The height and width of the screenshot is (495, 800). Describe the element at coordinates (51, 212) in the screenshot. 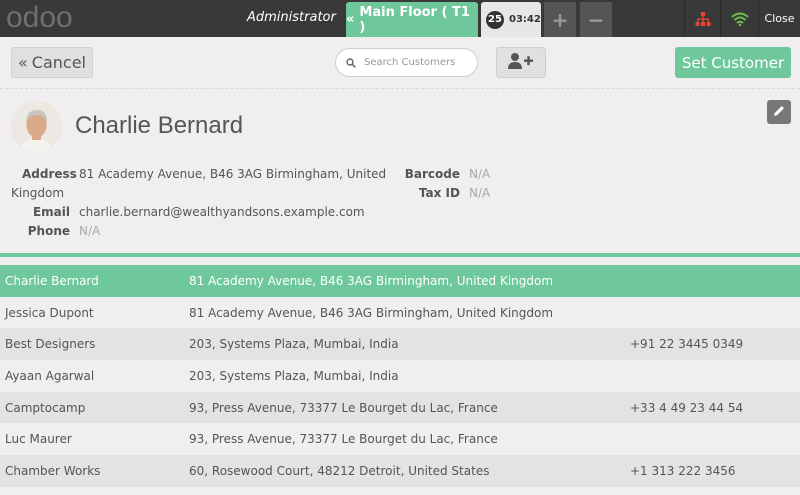

I see `email-label: Email` at that location.